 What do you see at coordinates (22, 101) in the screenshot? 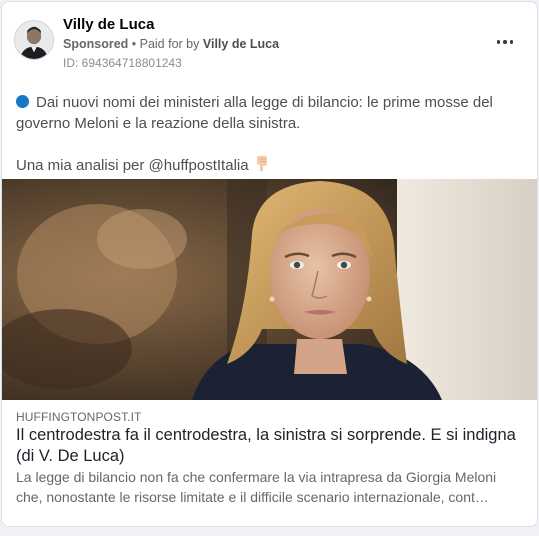
I see `blue-circle-icon` at bounding box center [22, 101].